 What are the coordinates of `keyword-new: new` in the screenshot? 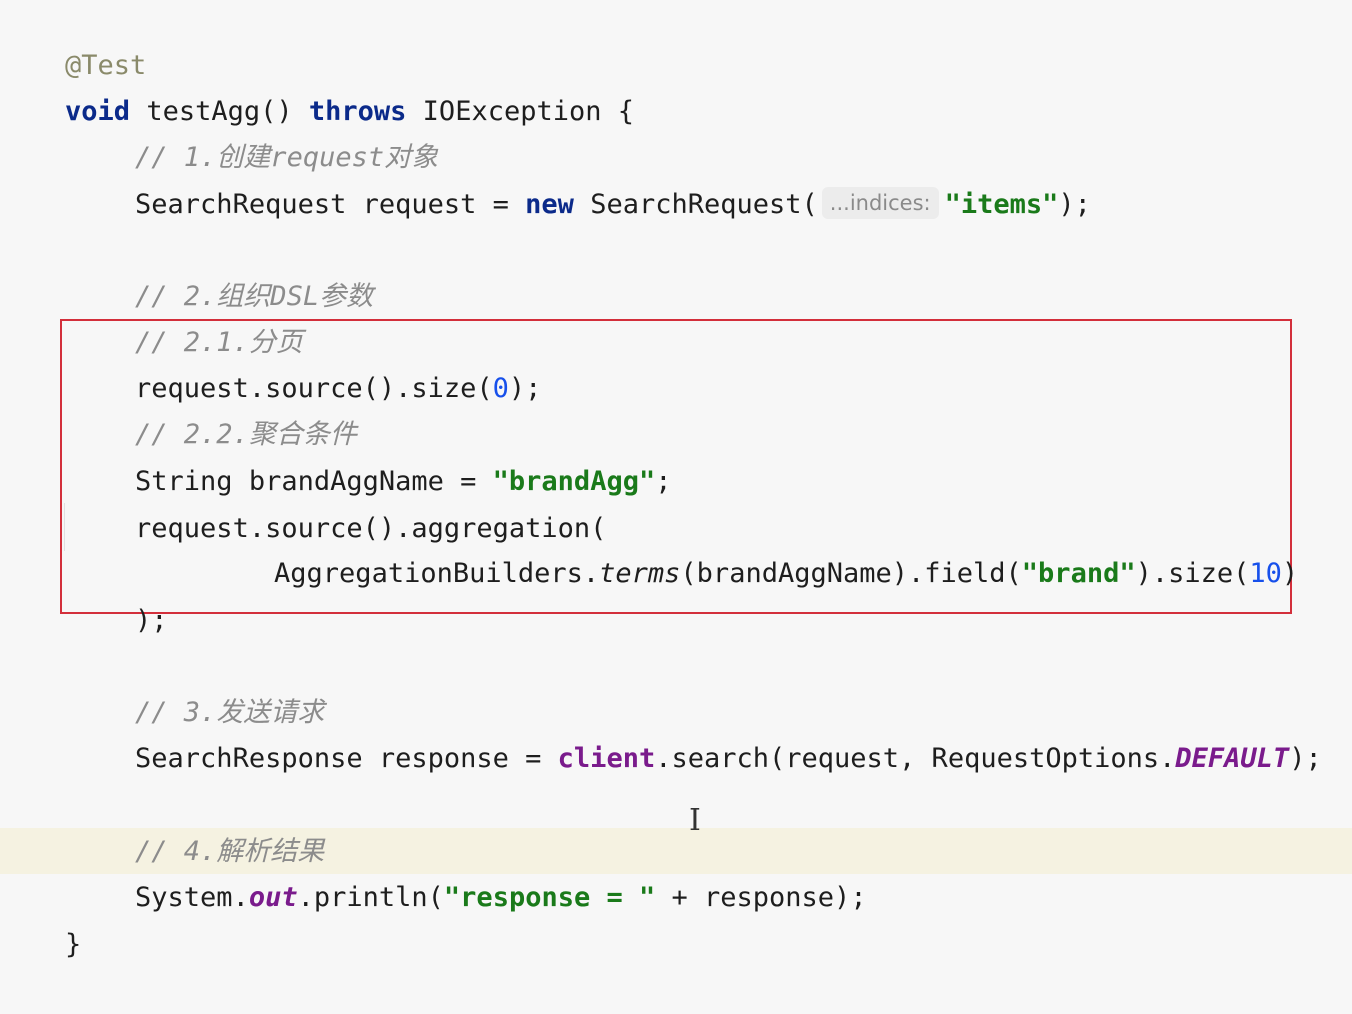 It's located at (549, 204).